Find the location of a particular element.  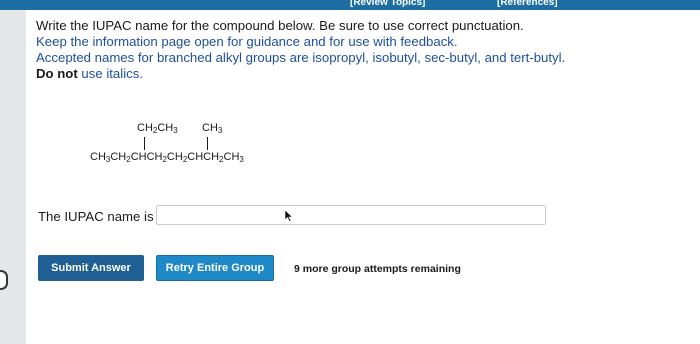

submit-answer-button: Submit Answer is located at coordinates (91, 268).